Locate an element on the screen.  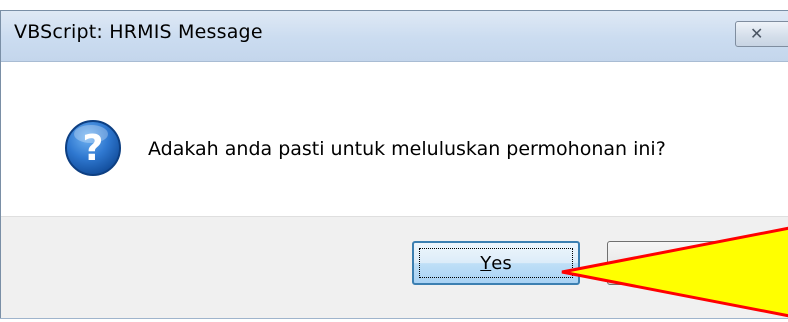
no-mnemonic: N is located at coordinates (696, 263).